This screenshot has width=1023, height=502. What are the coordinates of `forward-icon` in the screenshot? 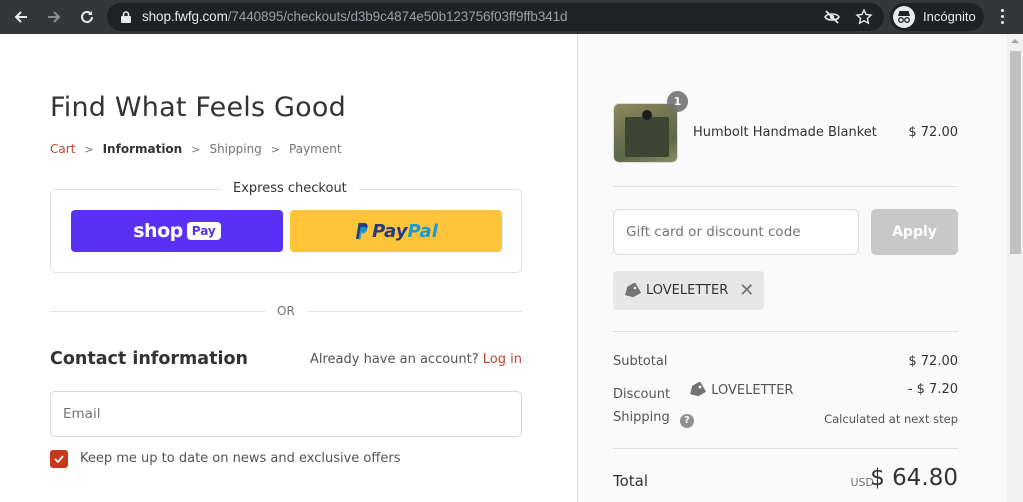 It's located at (54, 17).